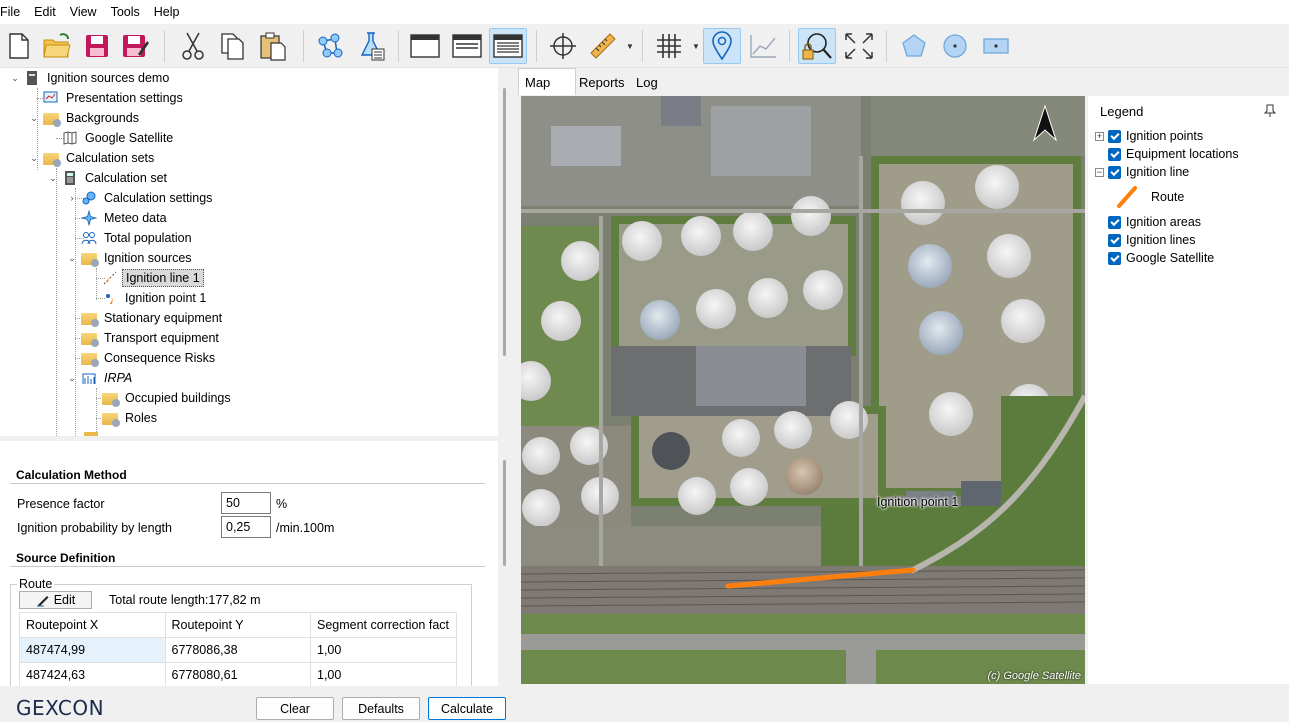  Describe the element at coordinates (504, 222) in the screenshot. I see `tree-scrollbar` at that location.